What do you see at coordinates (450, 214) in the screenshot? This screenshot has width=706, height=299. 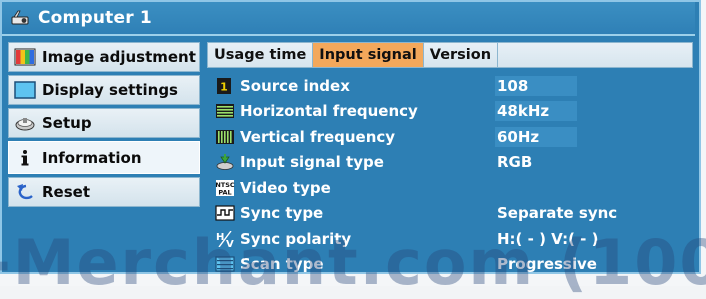 I see `info-row-sync-type: Sync type Separate sync` at bounding box center [450, 214].